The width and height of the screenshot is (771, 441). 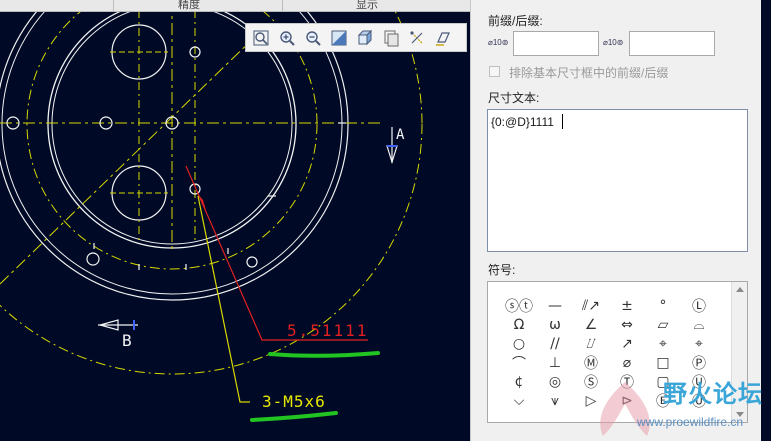 What do you see at coordinates (294, 401) in the screenshot?
I see `dim-label-thread: 3-M5x6` at bounding box center [294, 401].